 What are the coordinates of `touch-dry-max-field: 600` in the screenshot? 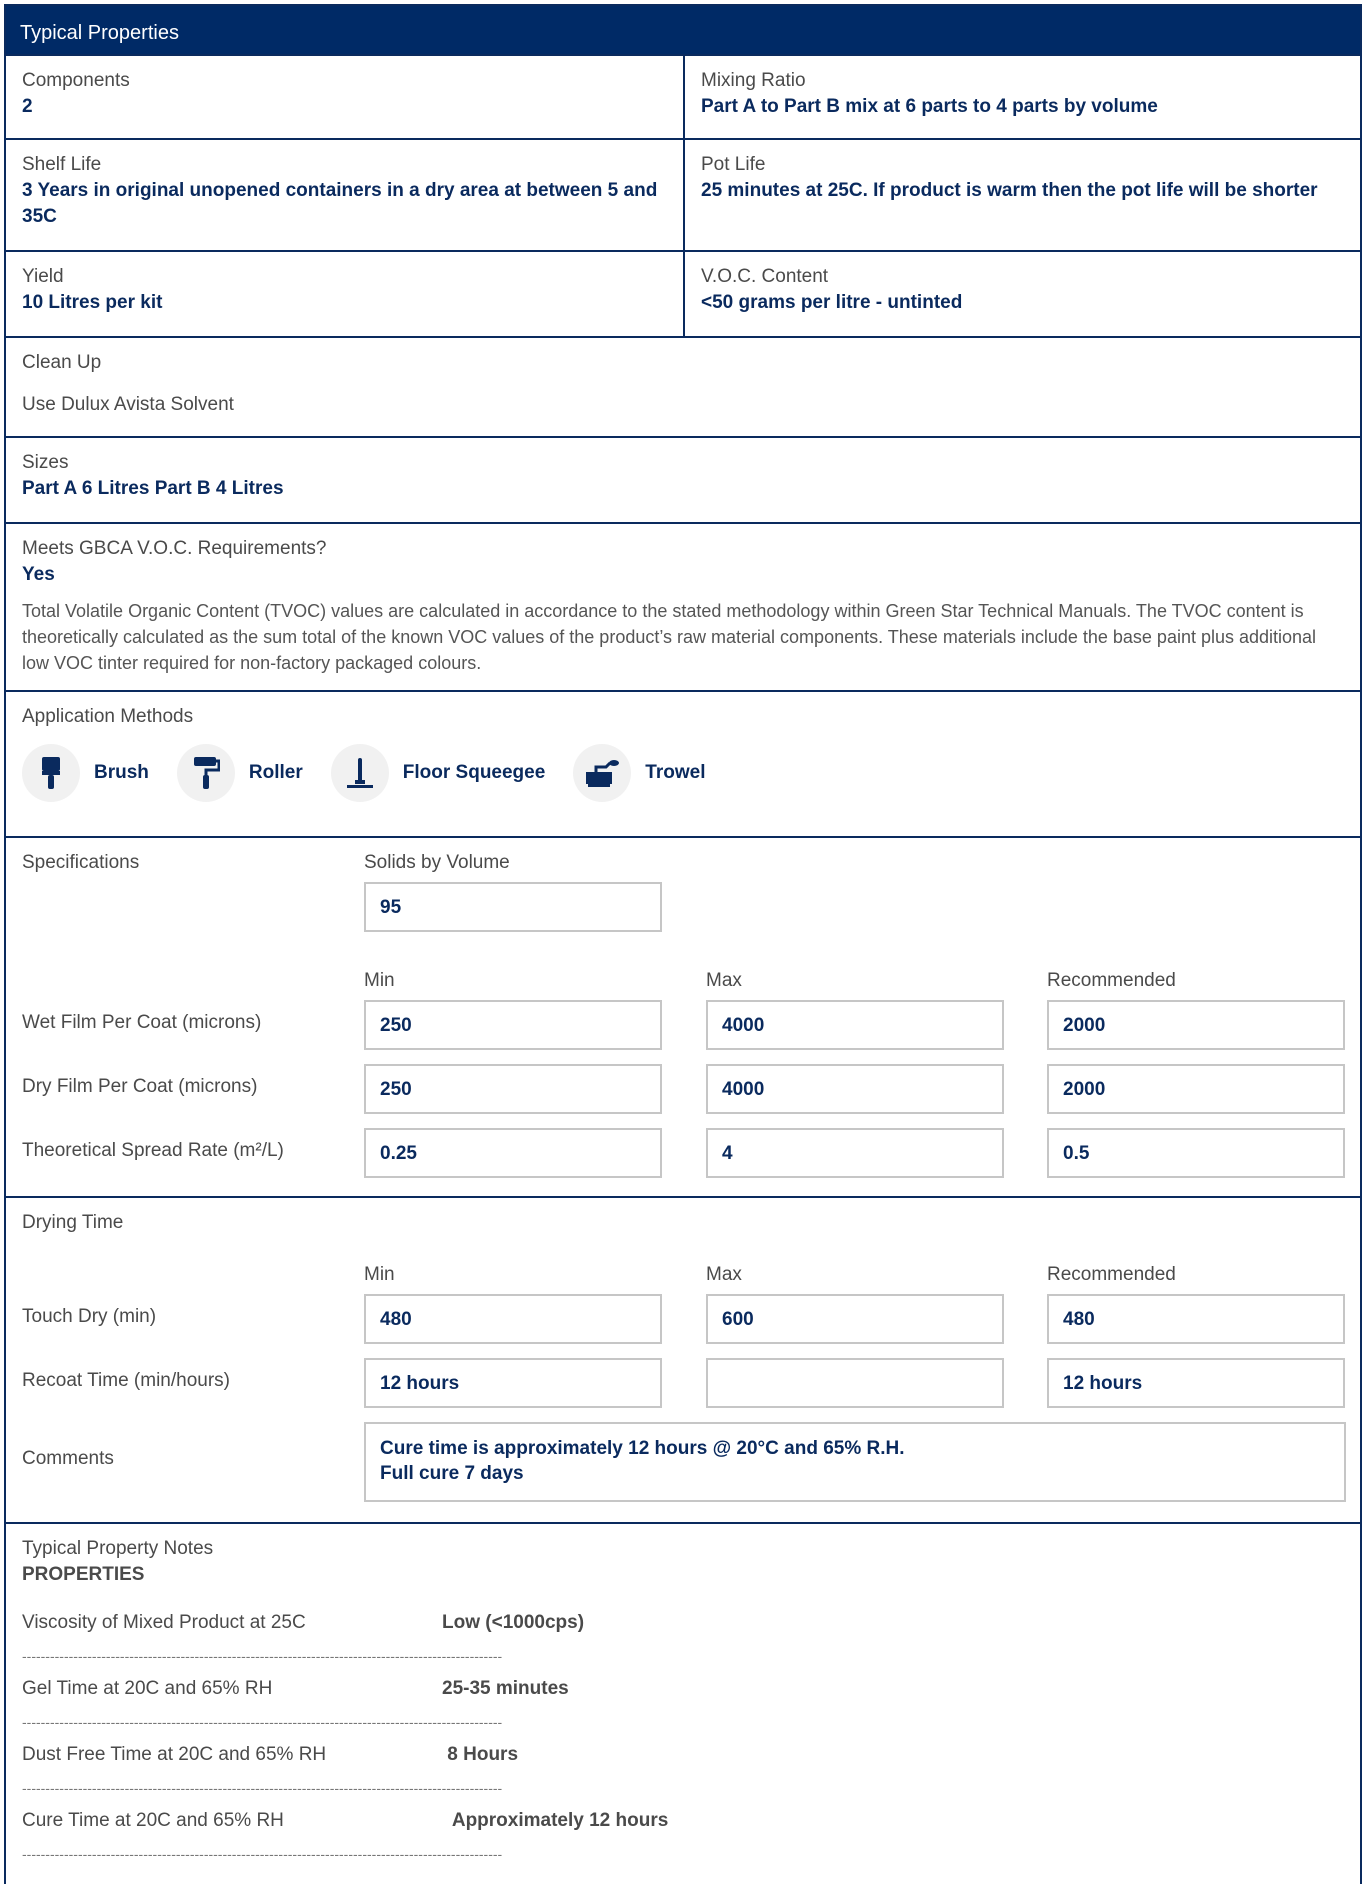 It's located at (855, 1319).